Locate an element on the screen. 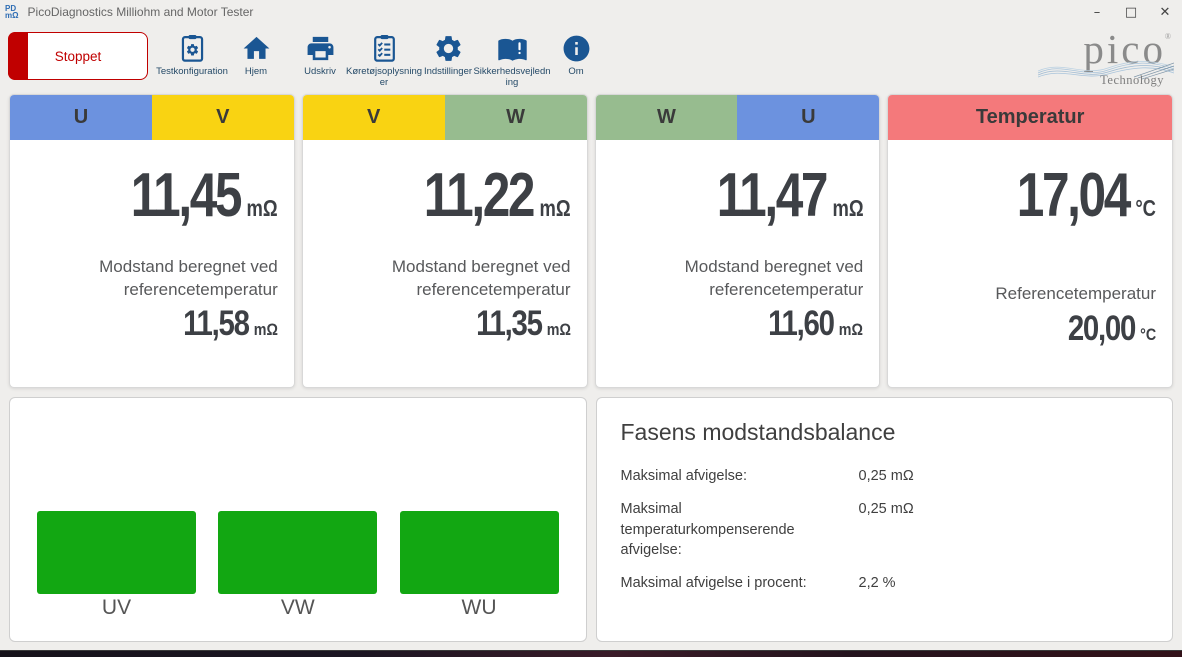  card-header: U V is located at coordinates (152, 117).